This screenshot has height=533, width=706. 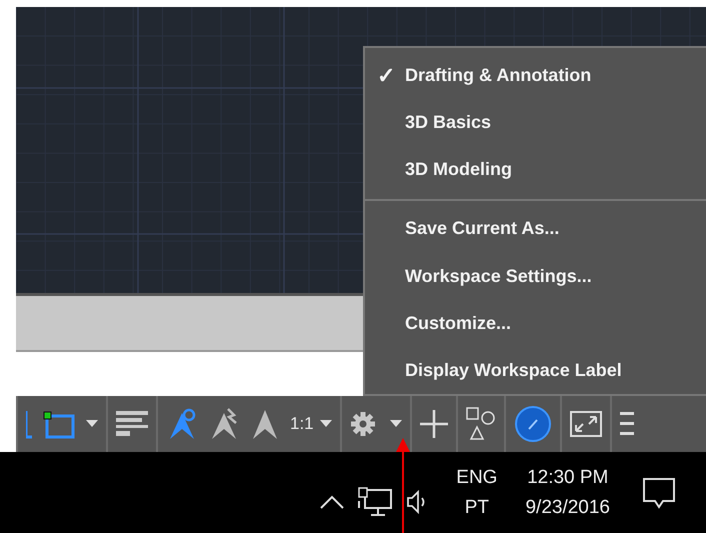 What do you see at coordinates (481, 424) in the screenshot?
I see `shapes-icon` at bounding box center [481, 424].